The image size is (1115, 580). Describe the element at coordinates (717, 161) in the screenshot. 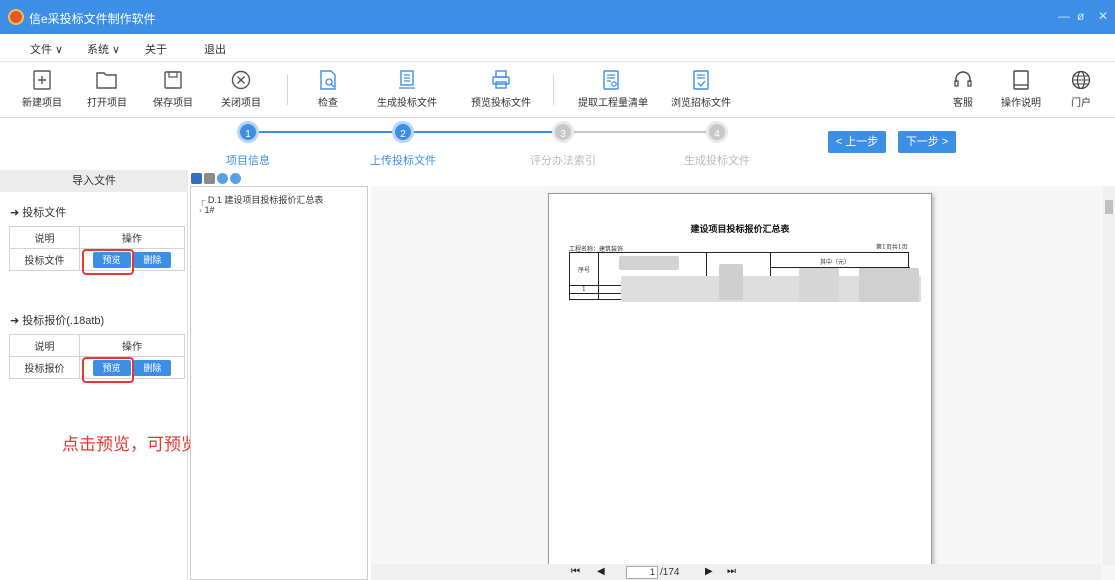

I see `step-4-label: 生成投标文件` at that location.